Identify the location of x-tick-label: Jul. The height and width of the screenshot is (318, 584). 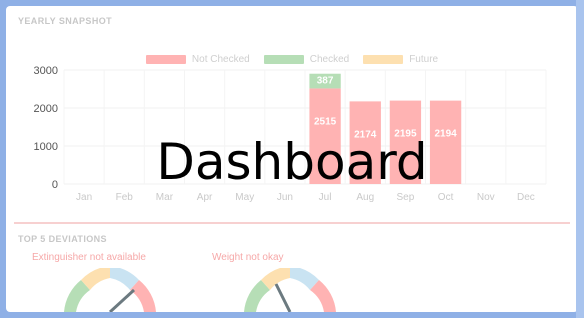
(325, 197).